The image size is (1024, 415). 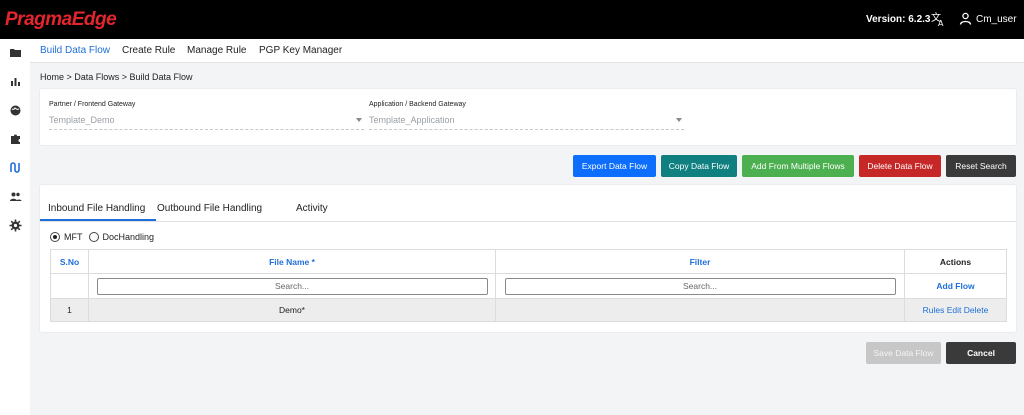 What do you see at coordinates (69, 286) in the screenshot?
I see `table-cell` at bounding box center [69, 286].